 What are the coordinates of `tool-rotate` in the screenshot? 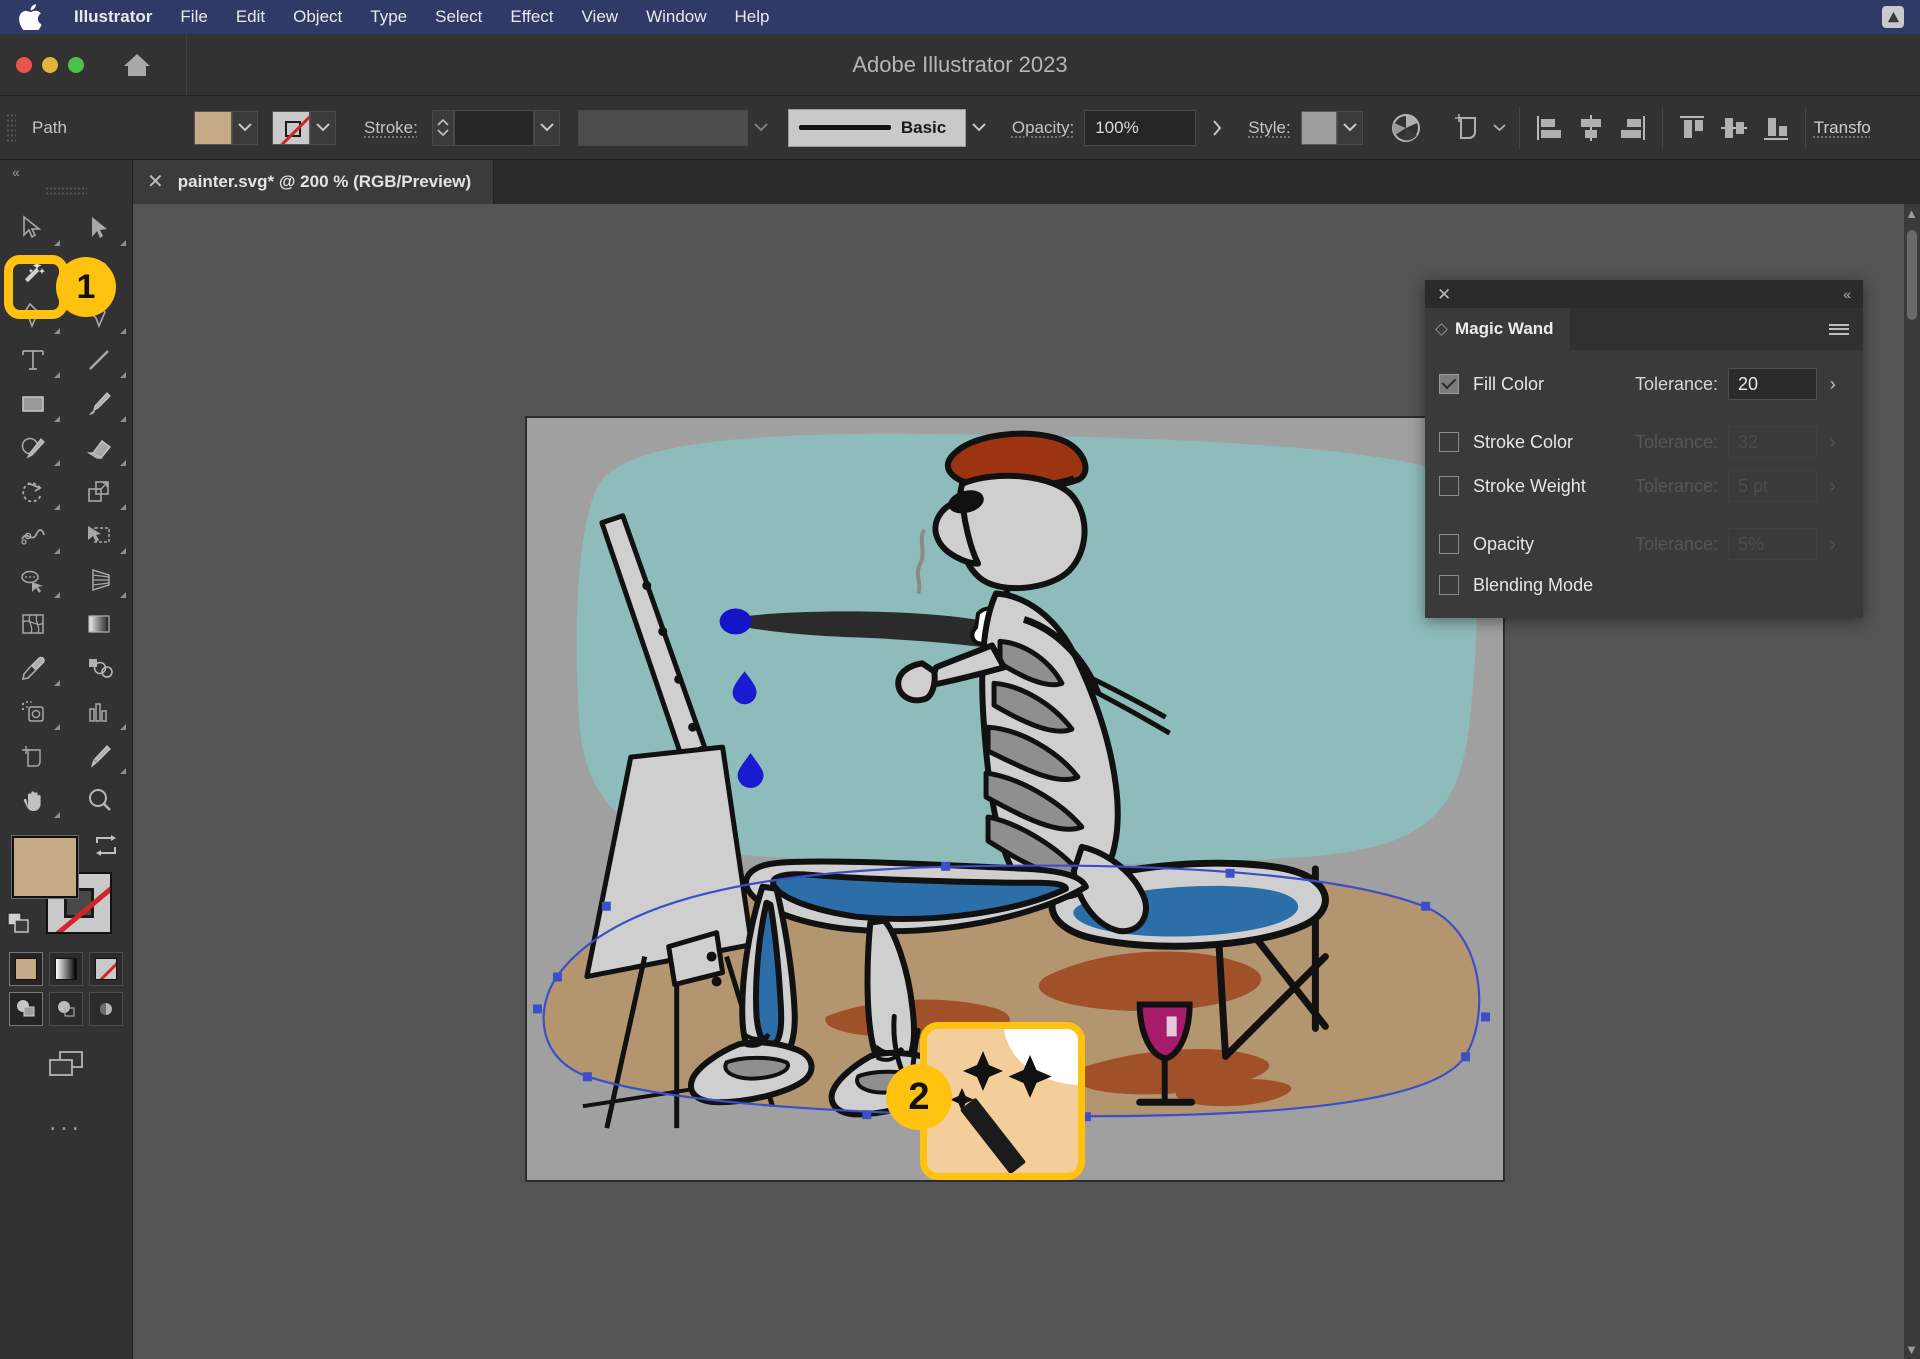 It's located at (33, 492).